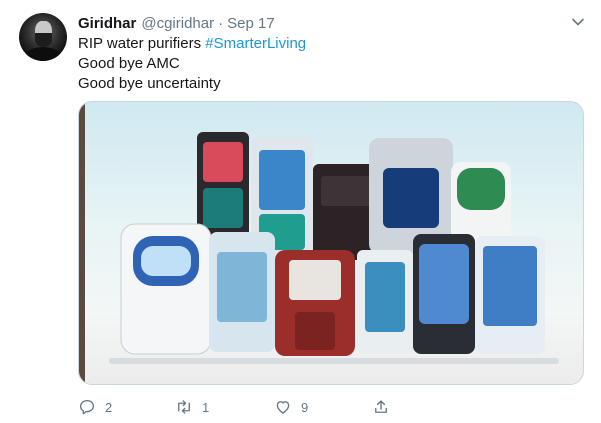 Image resolution: width=601 pixels, height=423 pixels. I want to click on retweet-icon, so click(184, 407).